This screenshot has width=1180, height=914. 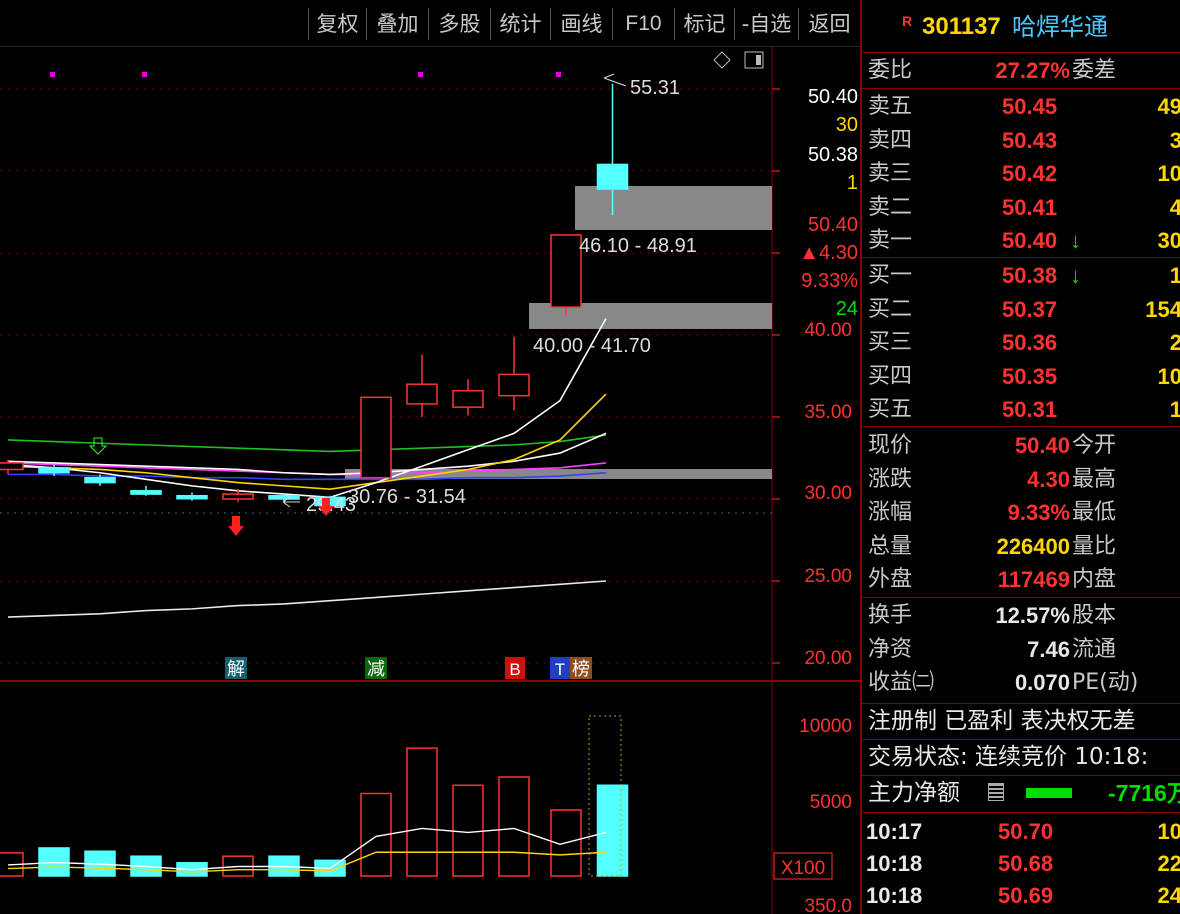 I want to click on quote-value: 117469, so click(x=1033, y=579).